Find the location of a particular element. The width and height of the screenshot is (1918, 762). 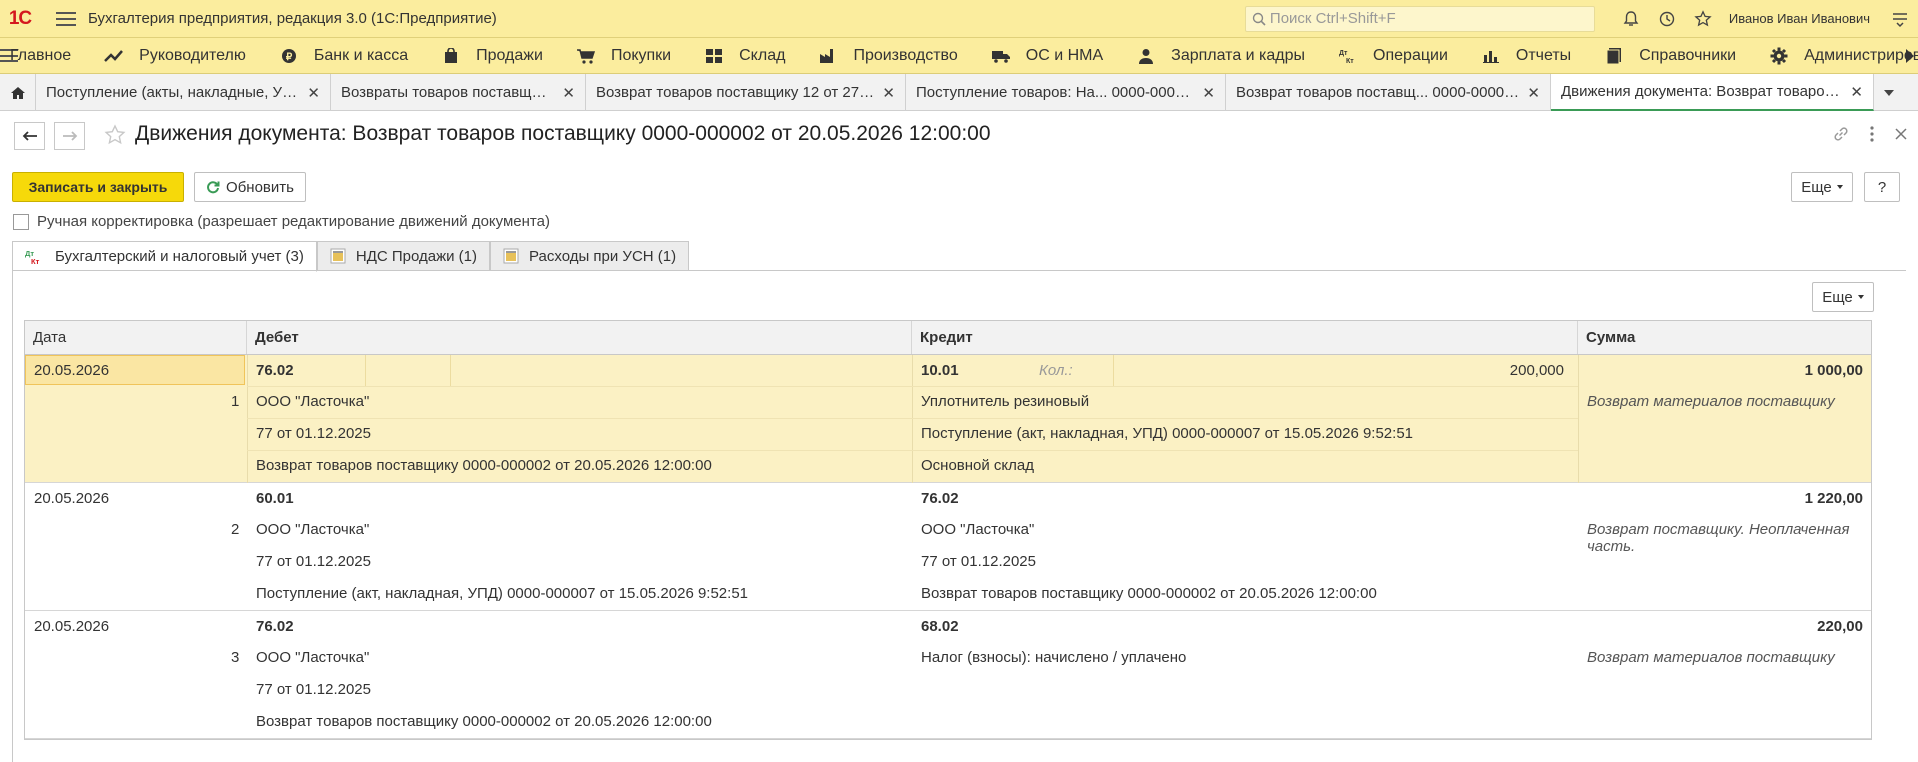

debit-account: 60.01 is located at coordinates (275, 498).